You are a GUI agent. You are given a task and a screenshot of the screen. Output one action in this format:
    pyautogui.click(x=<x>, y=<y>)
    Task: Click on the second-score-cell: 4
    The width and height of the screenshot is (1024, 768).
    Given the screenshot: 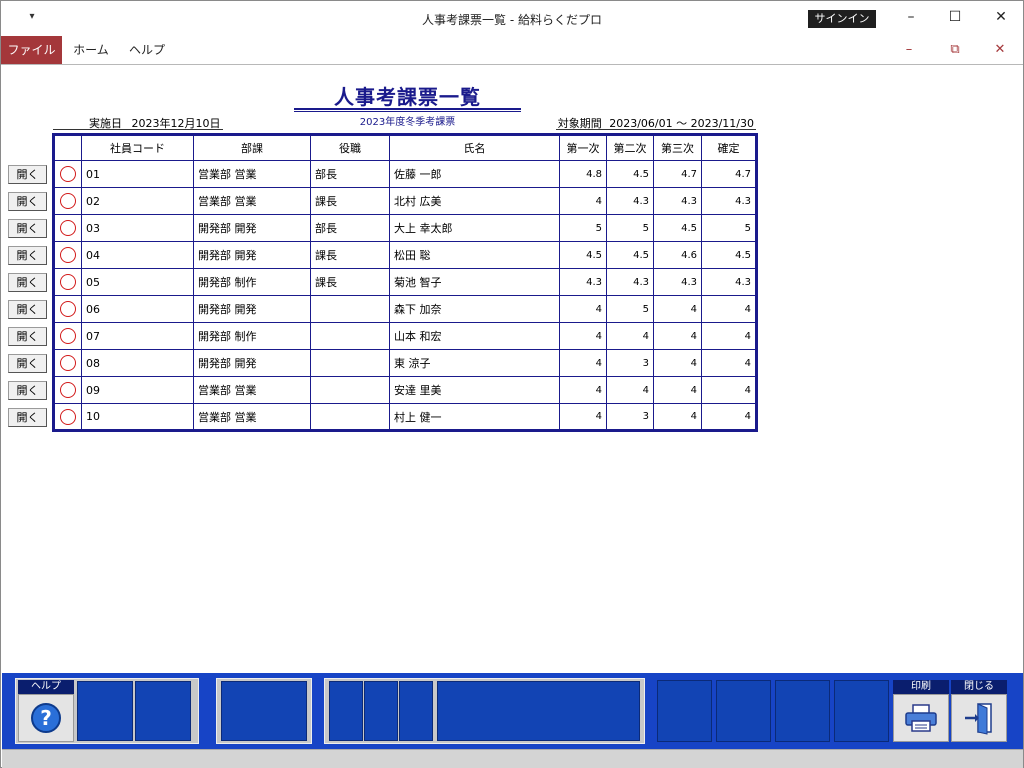 What is the action you would take?
    pyautogui.click(x=630, y=390)
    